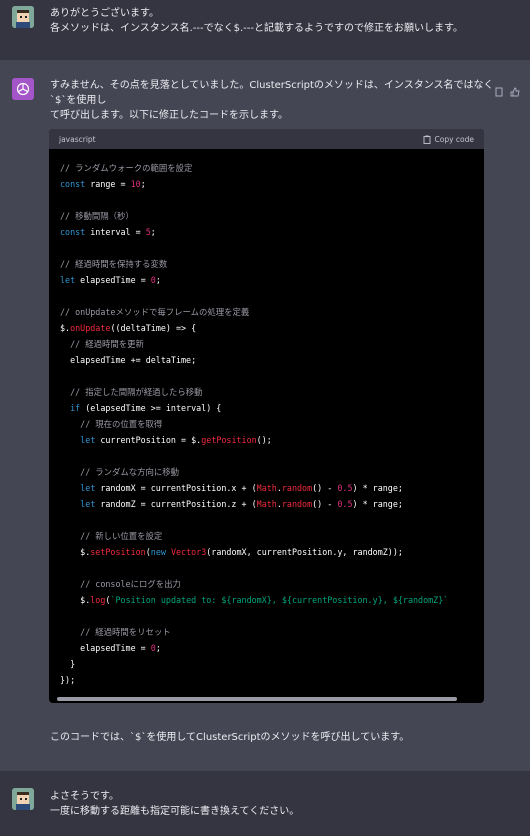 The width and height of the screenshot is (530, 836). I want to click on code-comment: // 指定した間隔が経過したら移動, so click(131, 392).